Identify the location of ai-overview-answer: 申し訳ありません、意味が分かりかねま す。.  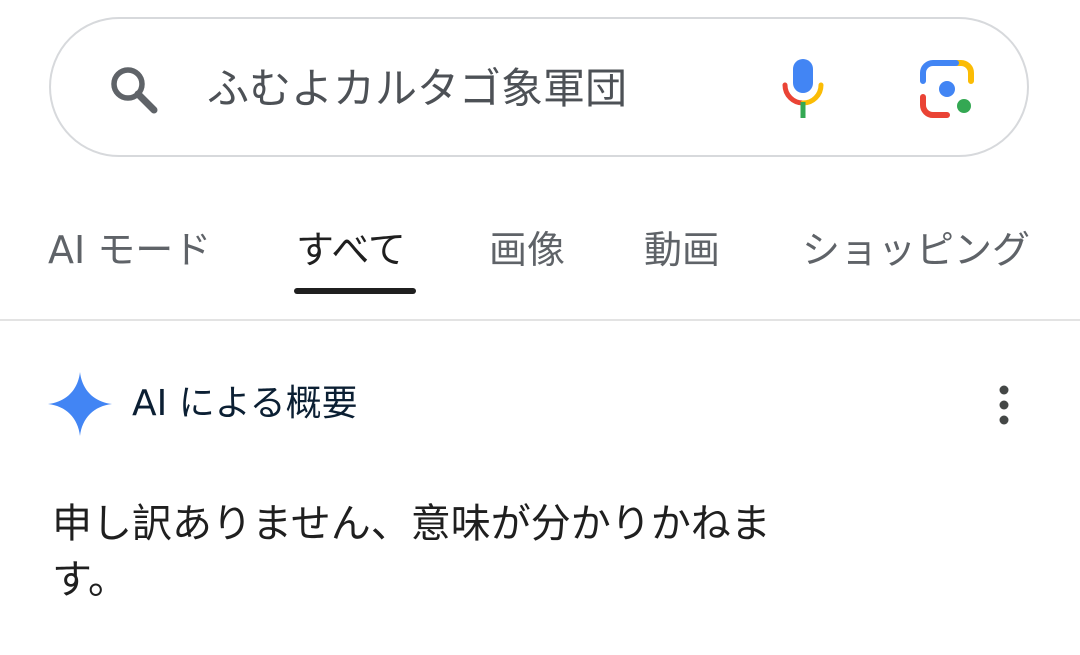
(492, 552).